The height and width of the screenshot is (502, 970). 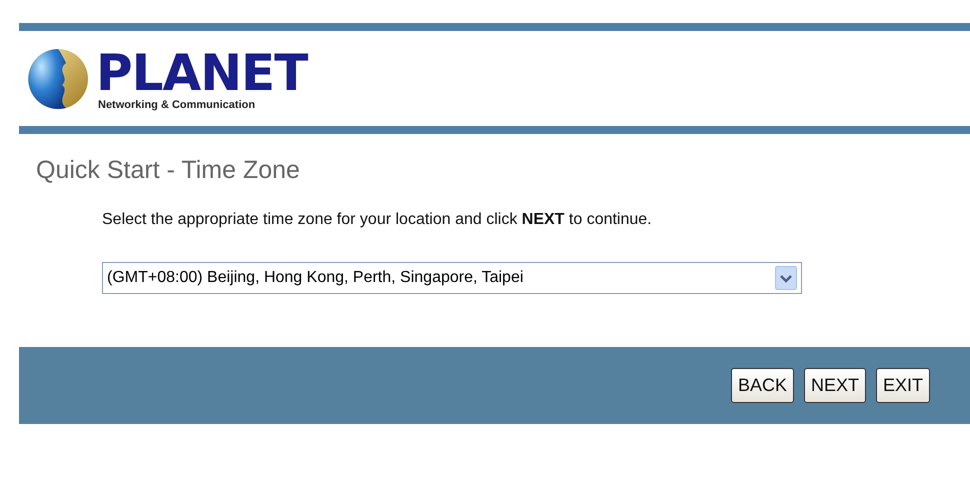 What do you see at coordinates (835, 385) in the screenshot?
I see `wizard-button: NEXT` at bounding box center [835, 385].